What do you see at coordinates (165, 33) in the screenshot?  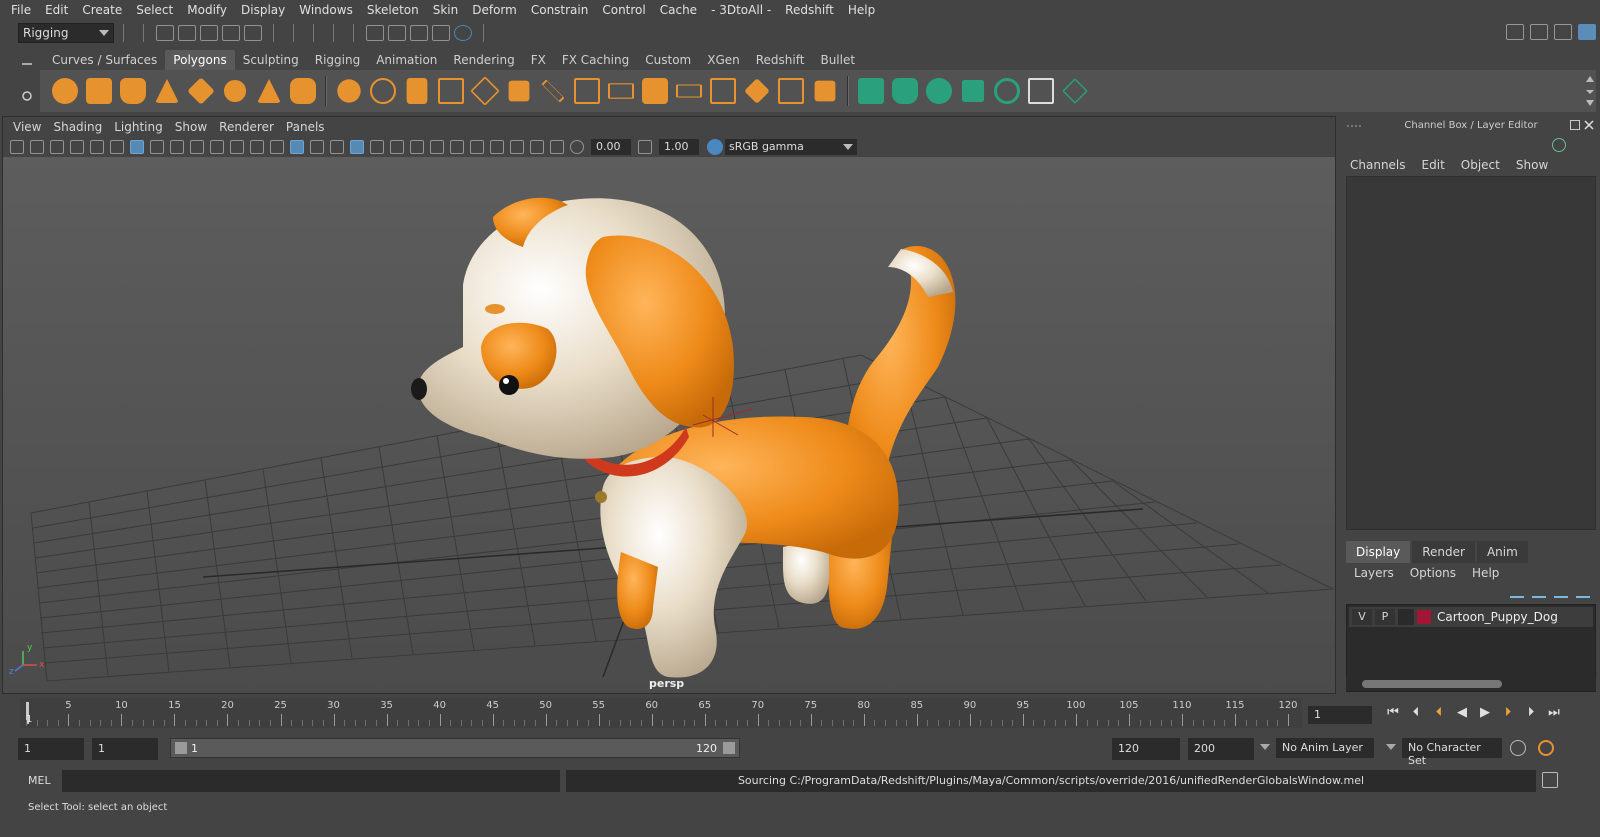 I see `new-scene-icon` at bounding box center [165, 33].